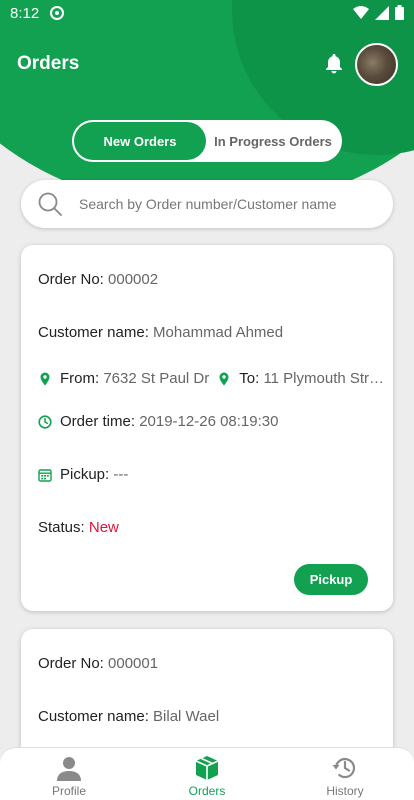 Image resolution: width=414 pixels, height=800 pixels. I want to click on order-time-value: 2019-12-26 08:19:30, so click(209, 421).